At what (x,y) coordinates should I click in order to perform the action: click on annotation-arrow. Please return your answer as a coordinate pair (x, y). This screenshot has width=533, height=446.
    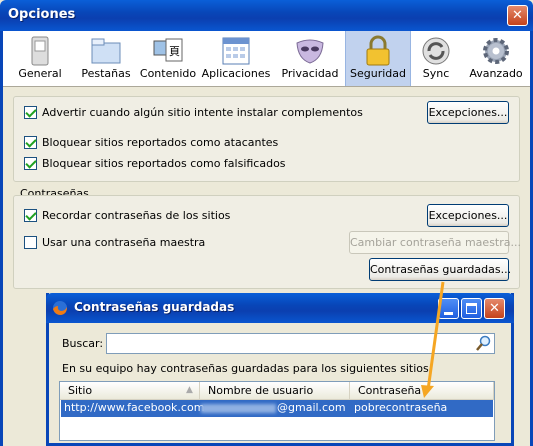
    Looking at the image, I should click on (433, 339).